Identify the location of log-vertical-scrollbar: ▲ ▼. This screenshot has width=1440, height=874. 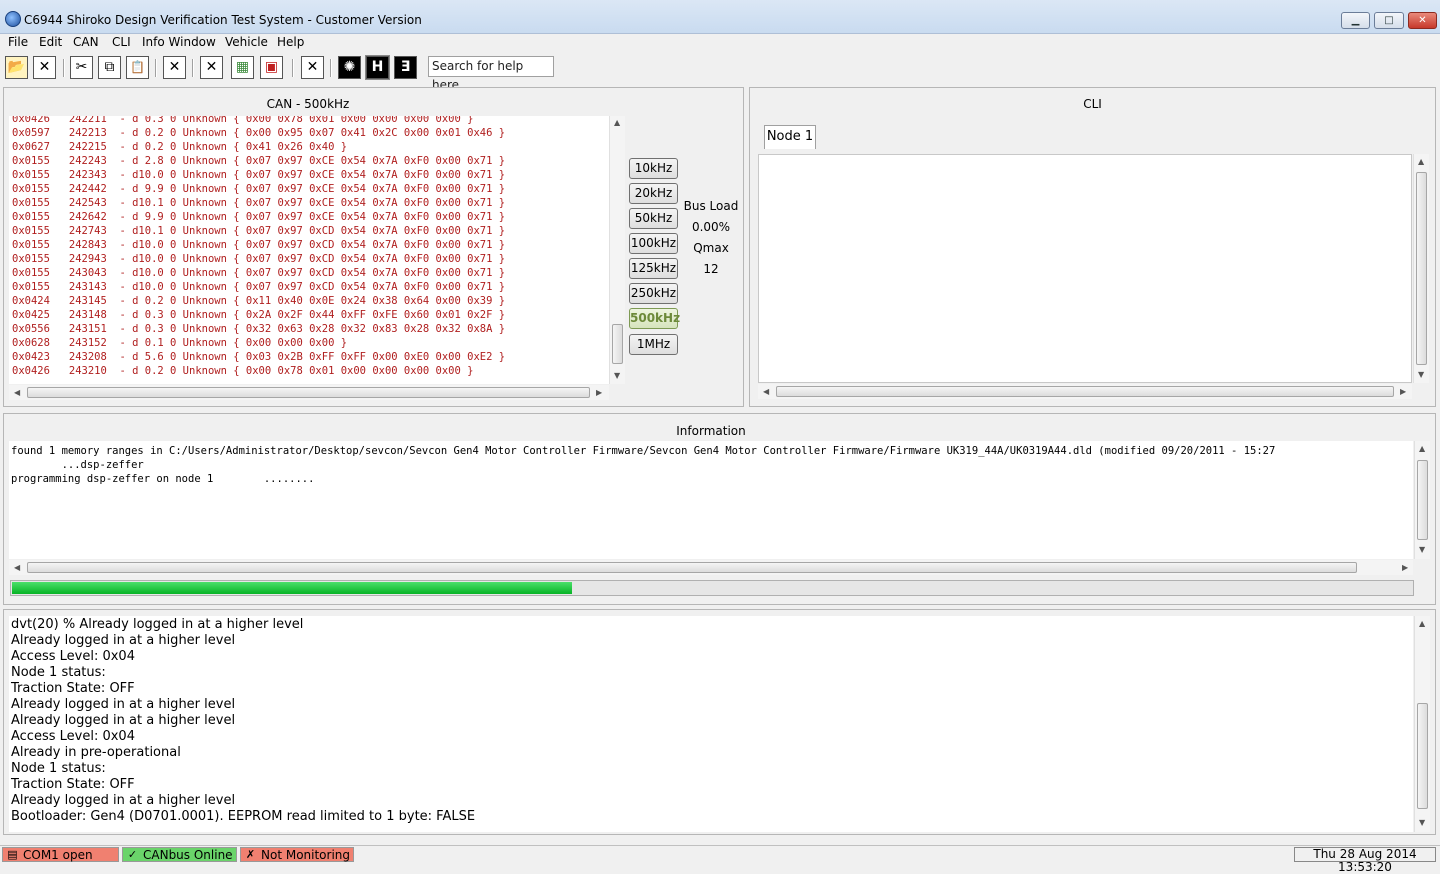
(1422, 724).